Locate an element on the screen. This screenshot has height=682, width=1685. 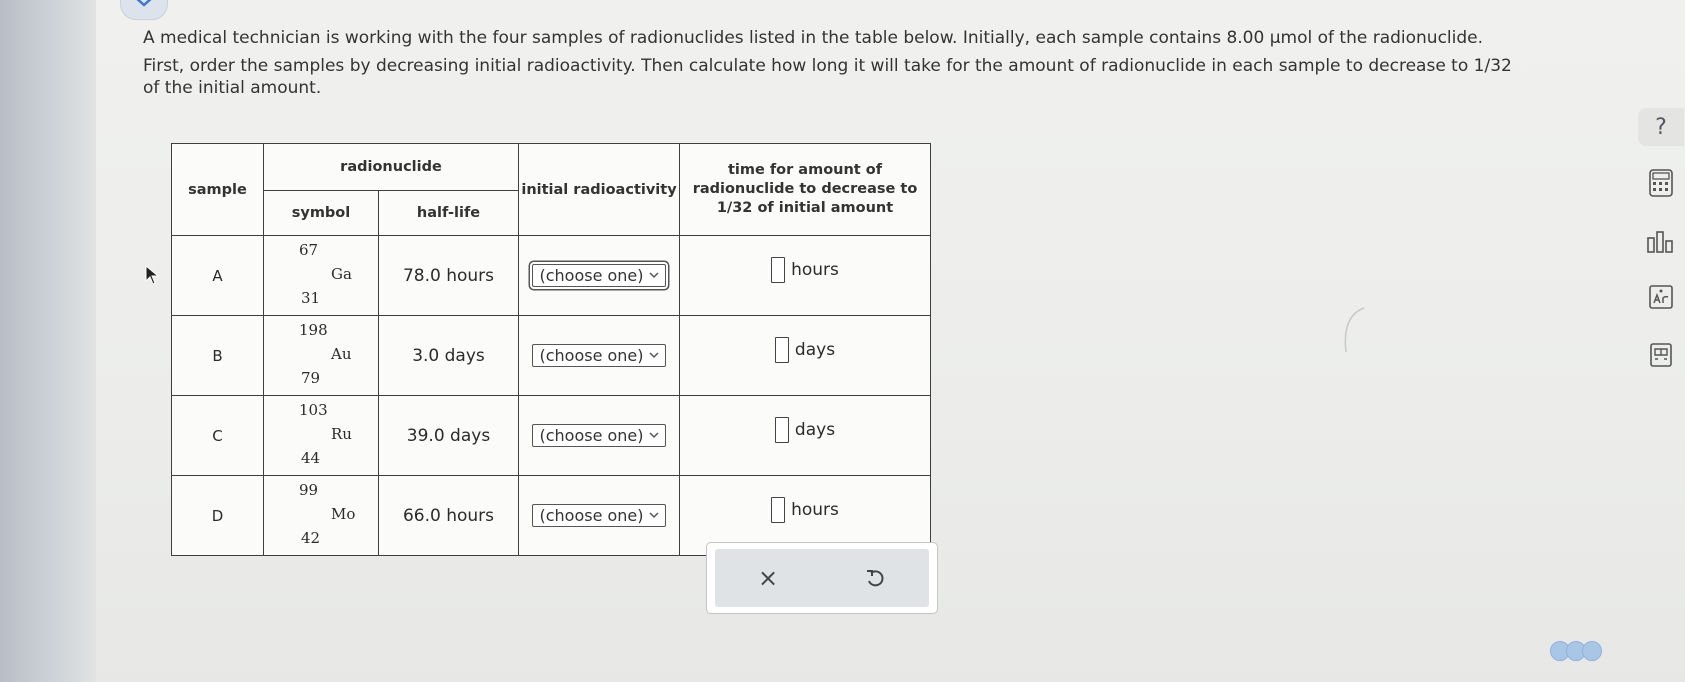
sample-label: A is located at coordinates (217, 275).